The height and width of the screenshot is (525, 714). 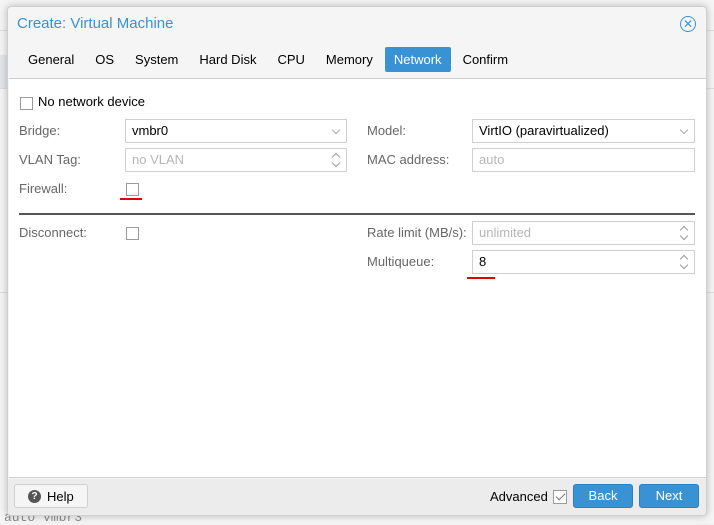 I want to click on bridge-select: vmbr0, so click(x=236, y=131).